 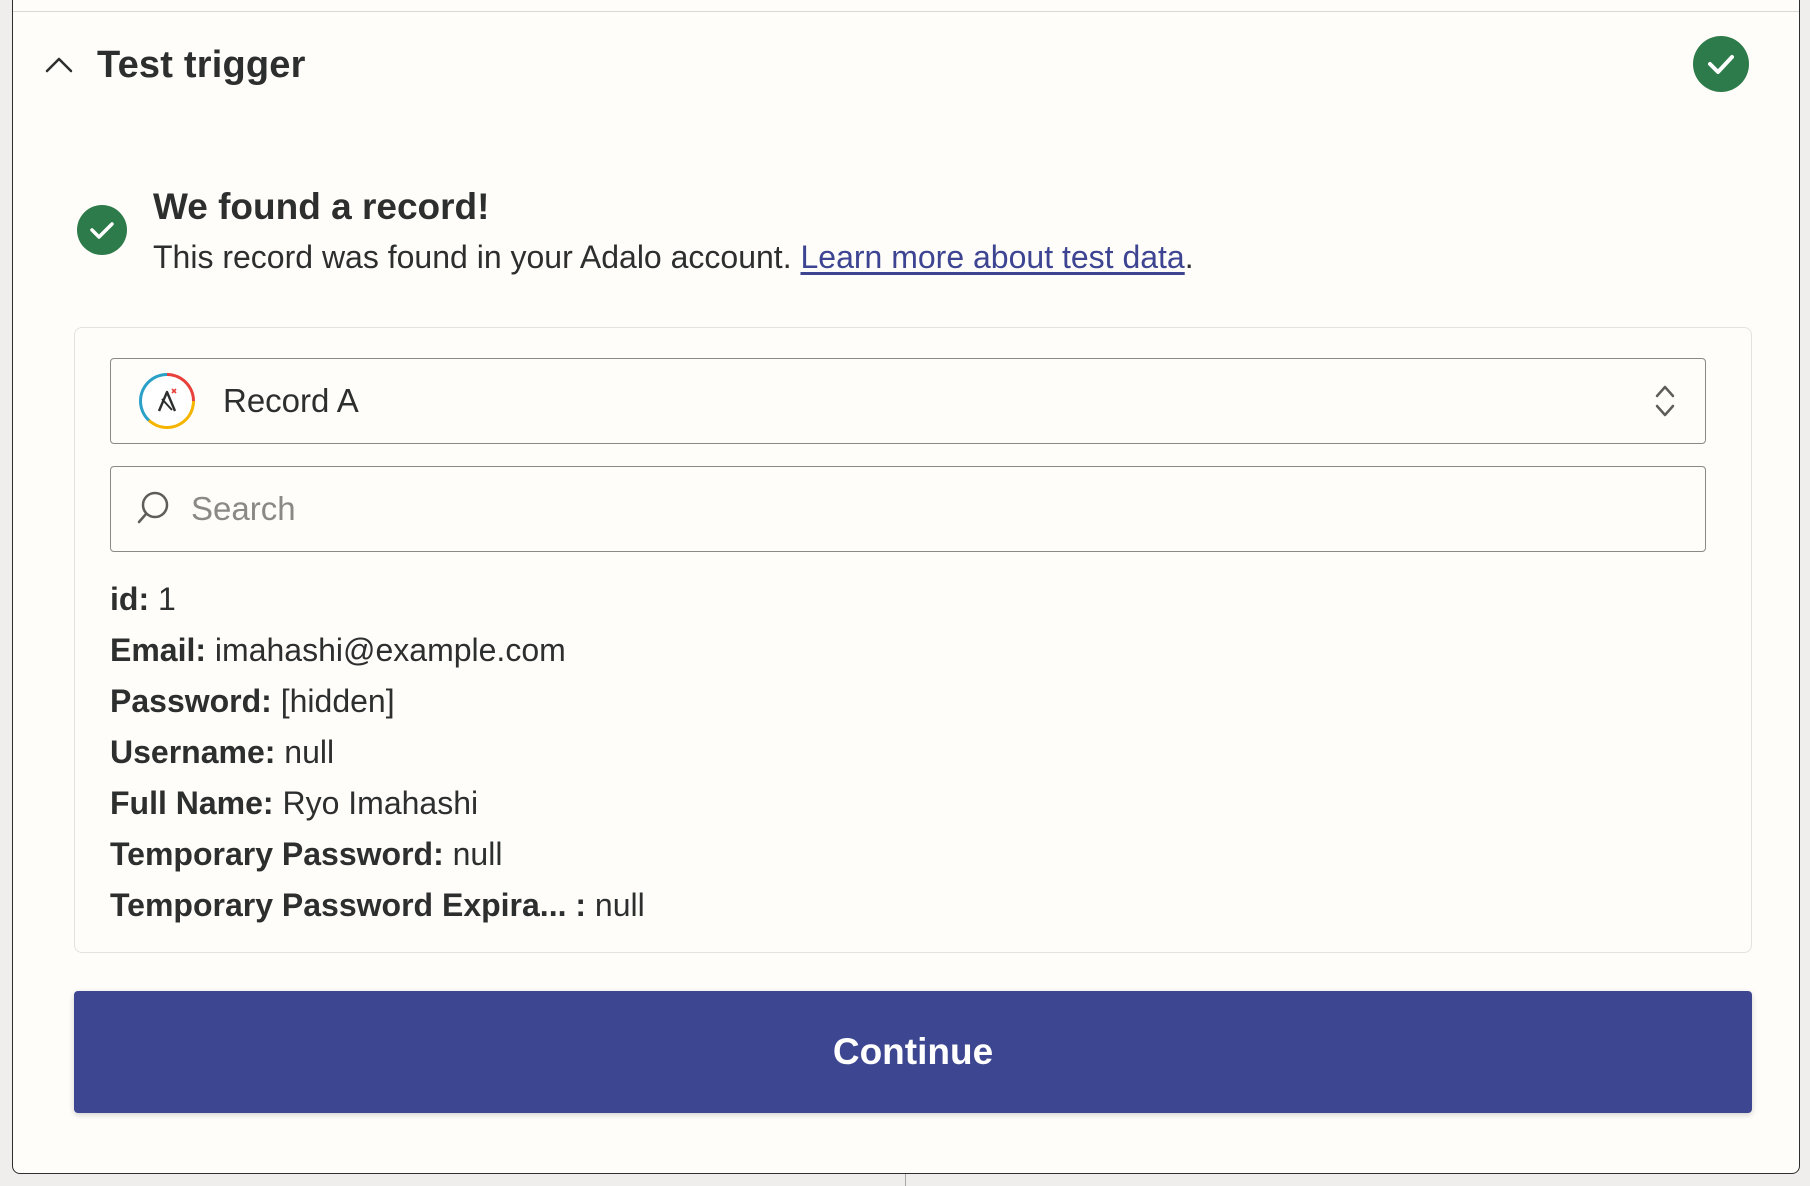 I want to click on selected-record: Record A, so click(x=291, y=400).